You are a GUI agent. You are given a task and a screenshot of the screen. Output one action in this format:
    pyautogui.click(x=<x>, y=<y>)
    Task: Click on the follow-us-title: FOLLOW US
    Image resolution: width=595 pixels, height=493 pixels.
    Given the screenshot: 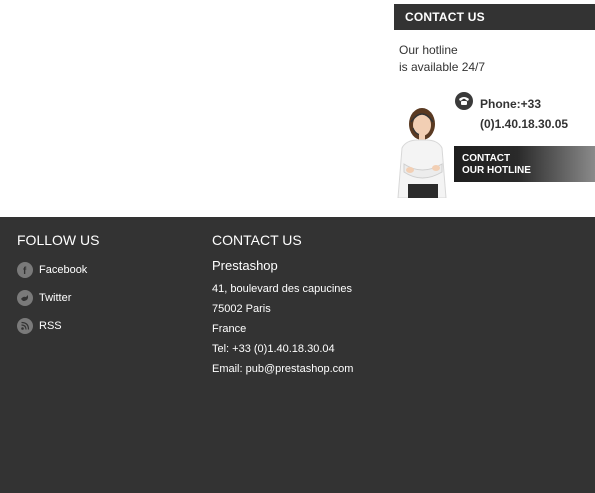 What is the action you would take?
    pyautogui.click(x=58, y=240)
    